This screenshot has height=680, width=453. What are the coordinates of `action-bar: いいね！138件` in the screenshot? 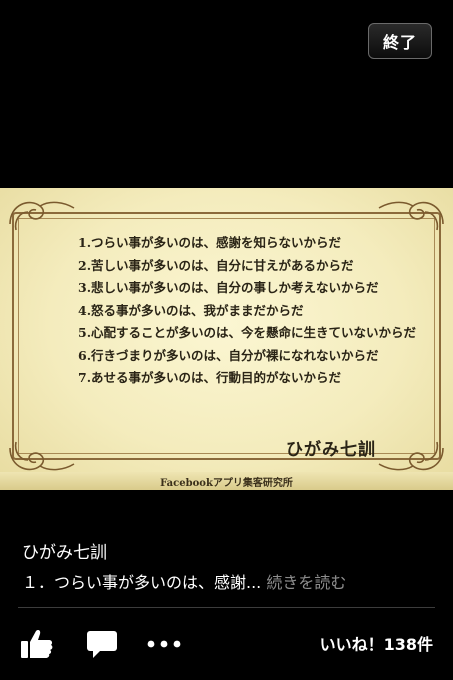 It's located at (226, 646).